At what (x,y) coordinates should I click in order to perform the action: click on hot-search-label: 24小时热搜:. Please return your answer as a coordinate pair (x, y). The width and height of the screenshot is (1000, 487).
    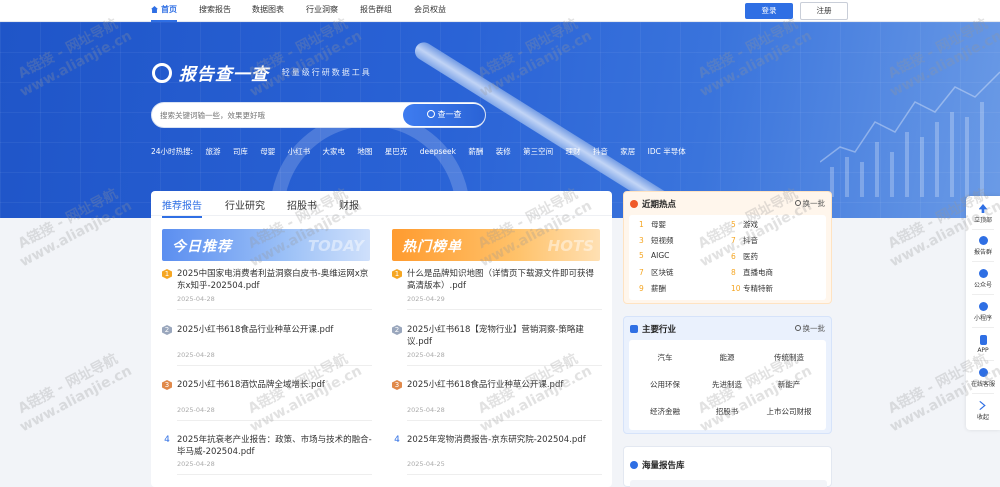
    Looking at the image, I should click on (172, 151).